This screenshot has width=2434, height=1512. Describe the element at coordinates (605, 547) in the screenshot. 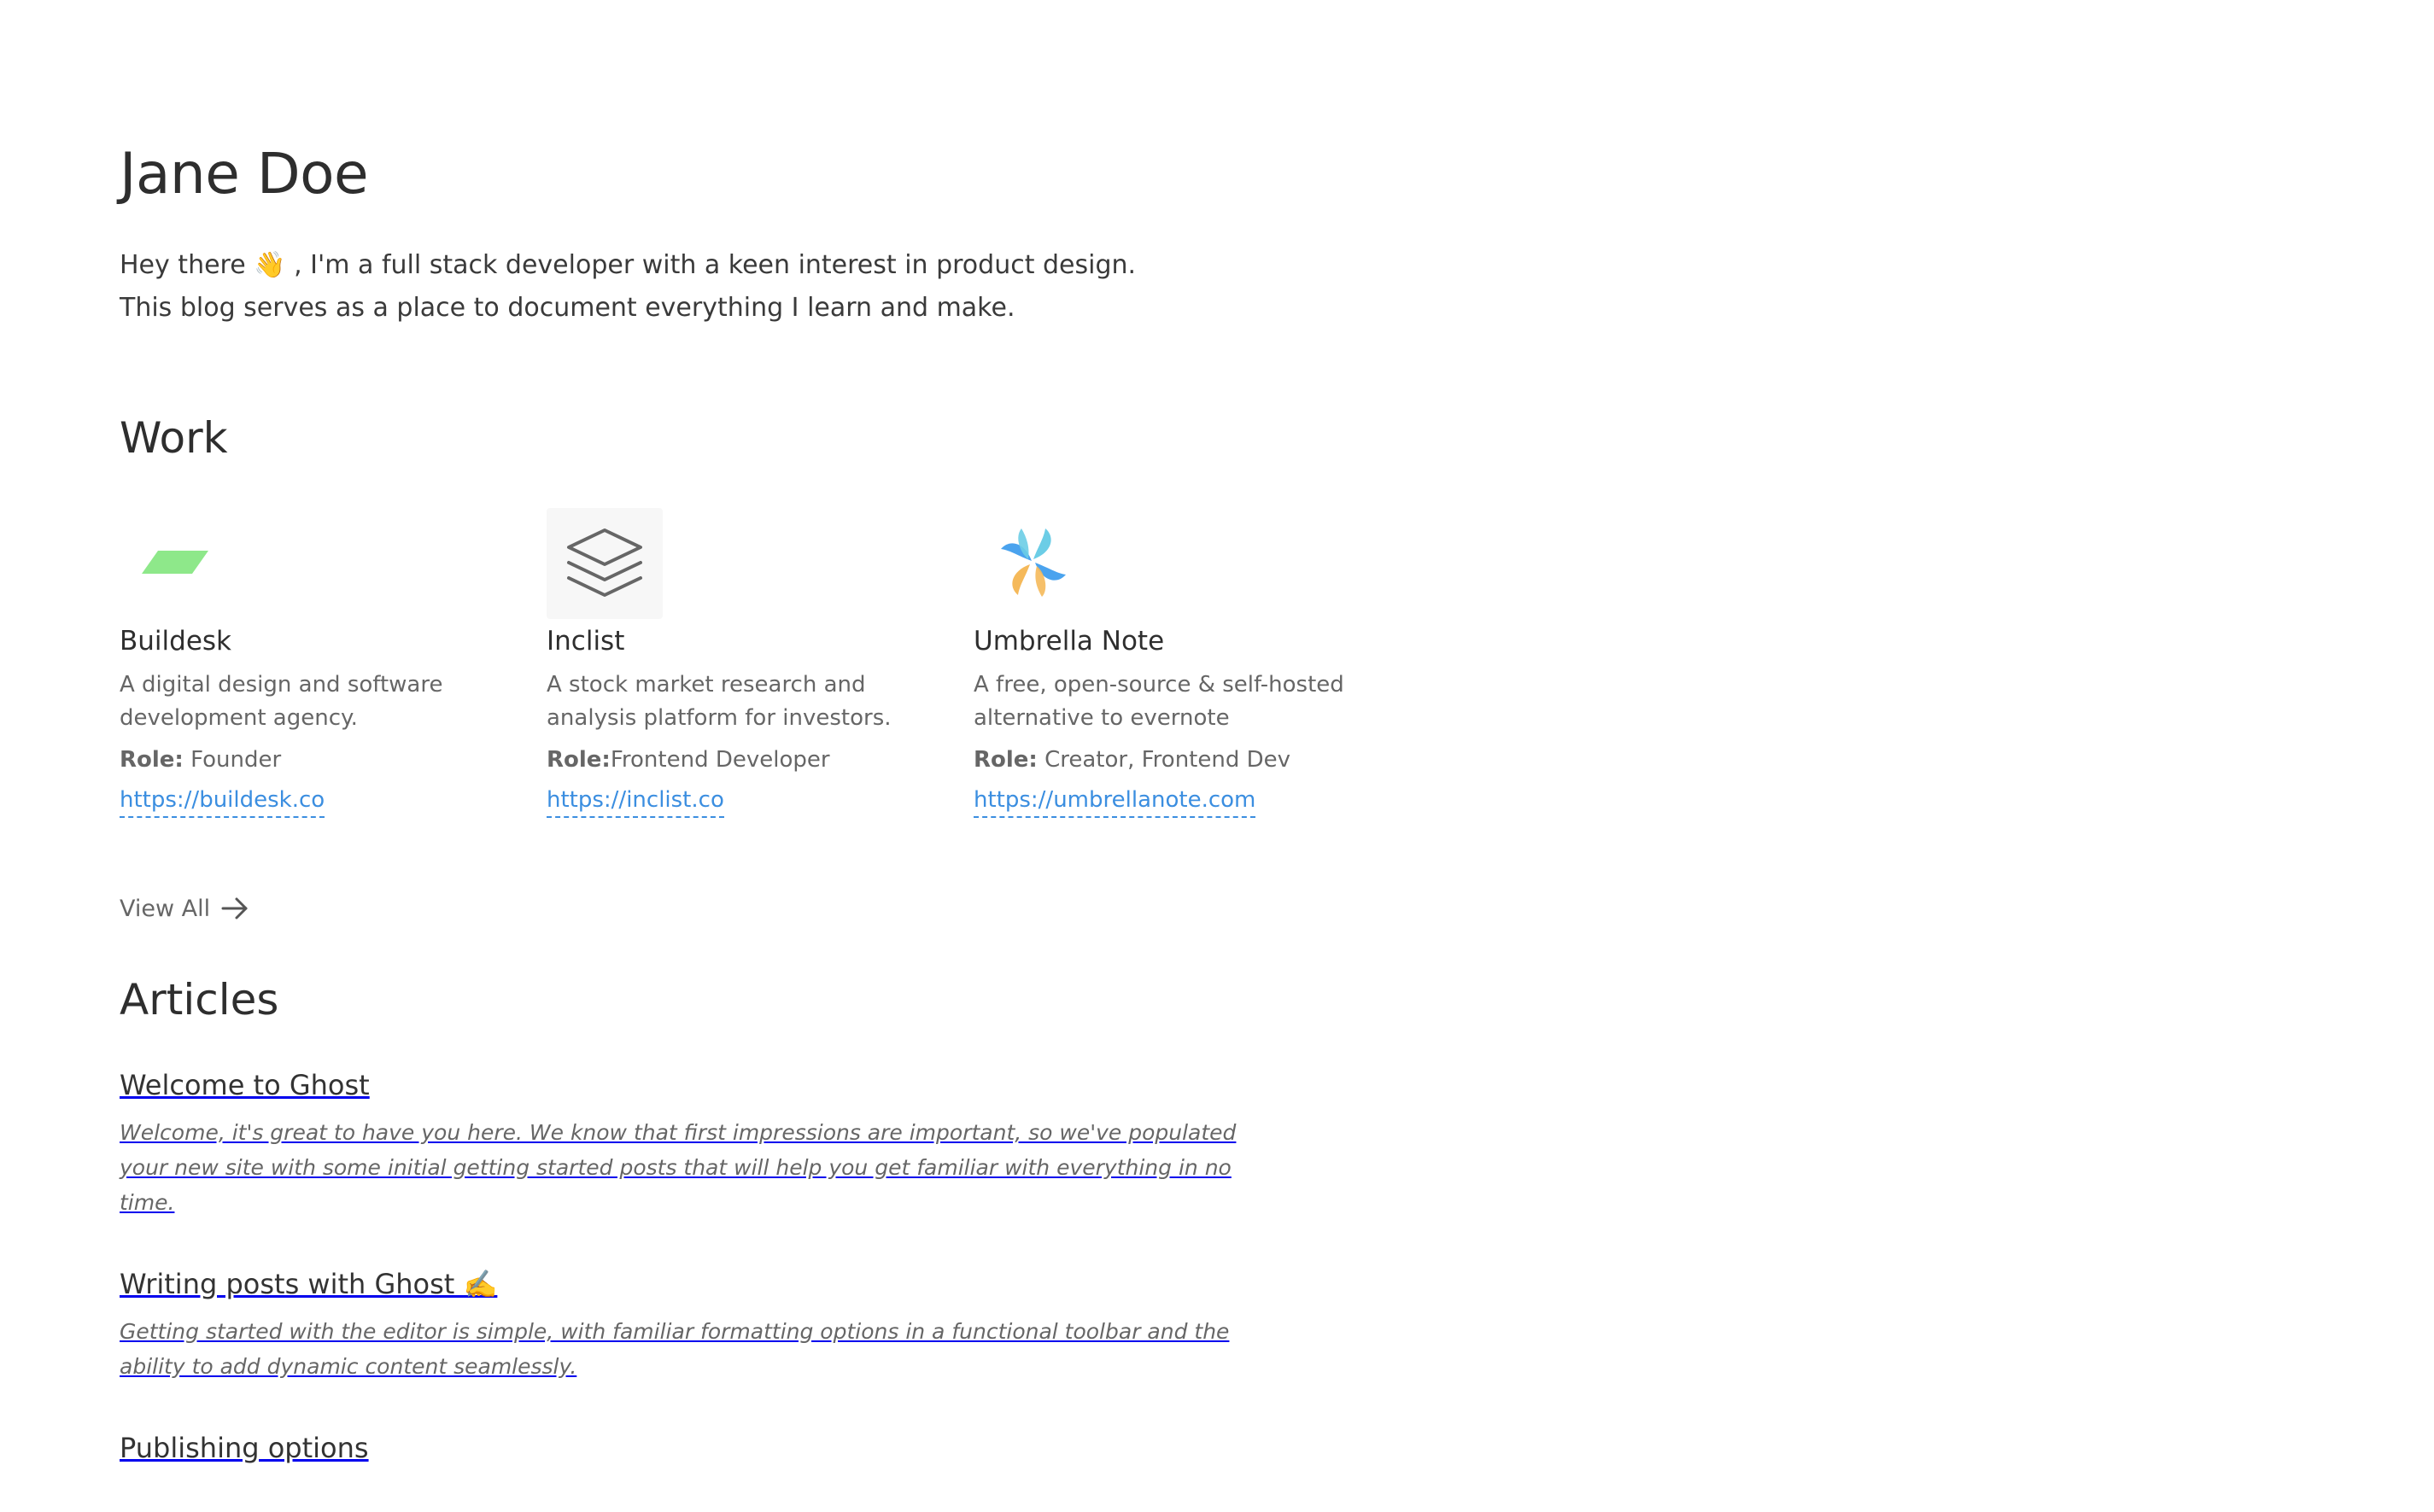

I see `layer-top` at that location.